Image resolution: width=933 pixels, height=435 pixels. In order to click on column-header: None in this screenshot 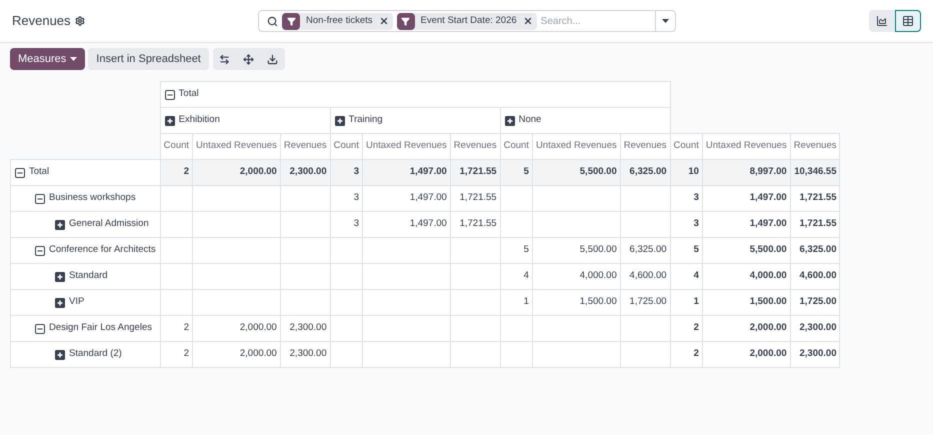, I will do `click(585, 121)`.